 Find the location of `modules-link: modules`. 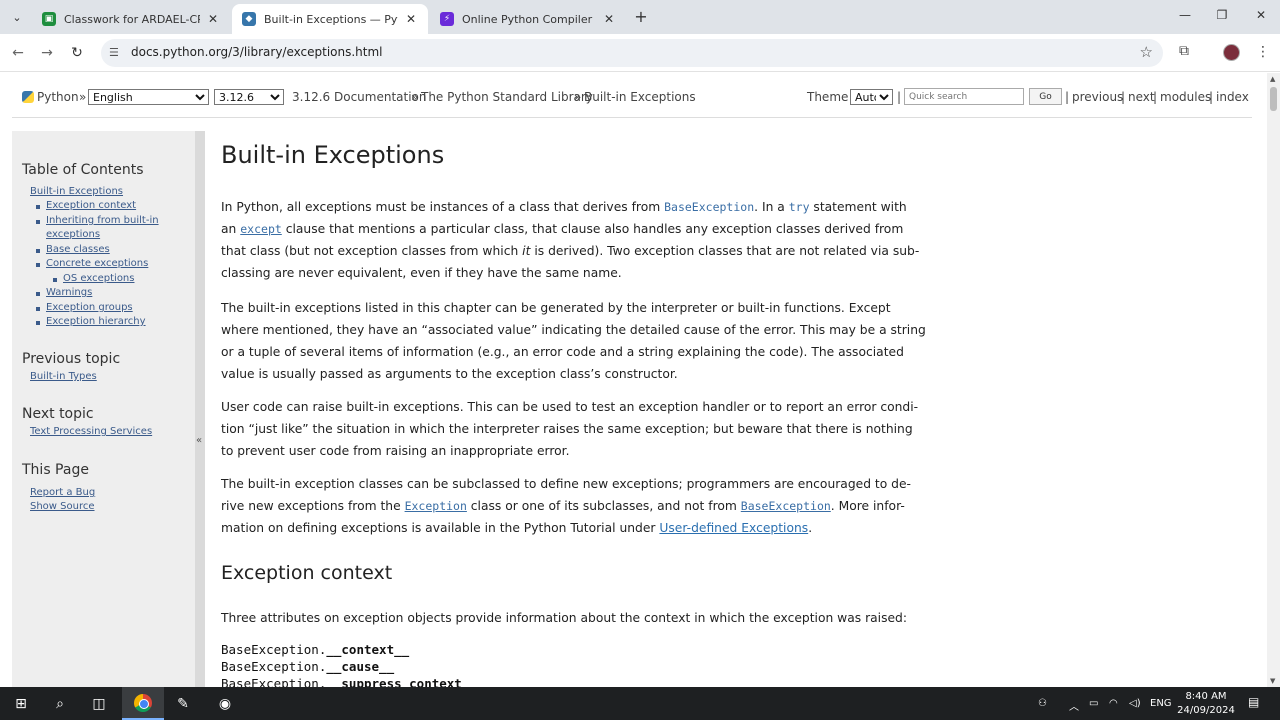

modules-link: modules is located at coordinates (1185, 97).